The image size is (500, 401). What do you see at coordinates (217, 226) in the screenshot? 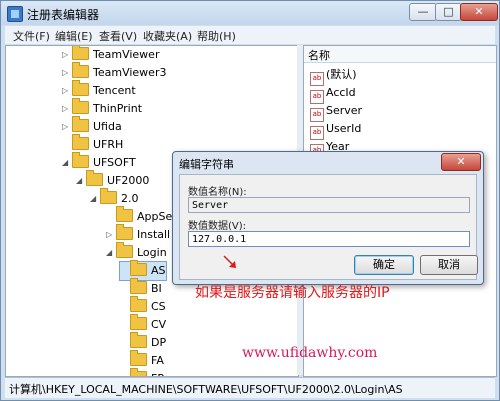
I see `value-data-label: 数值数据(V):` at bounding box center [217, 226].